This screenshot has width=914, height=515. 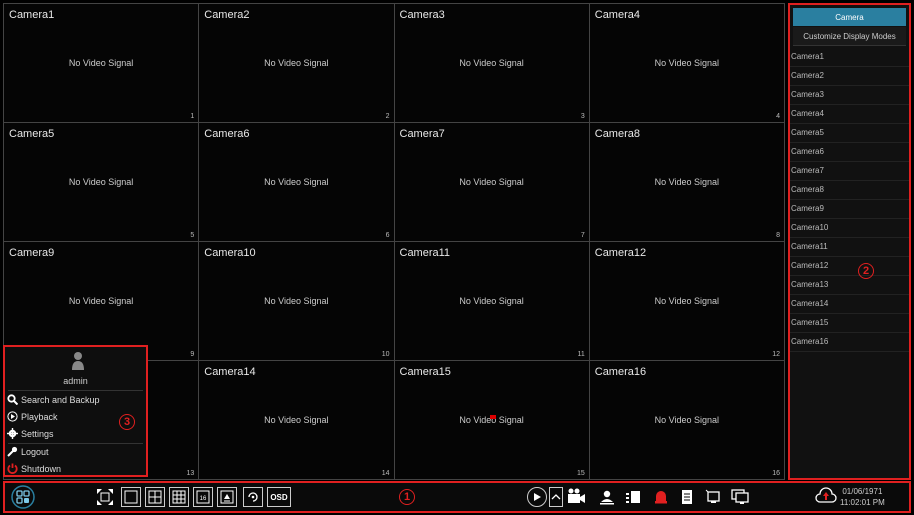 I want to click on layout-1-button, so click(x=131, y=497).